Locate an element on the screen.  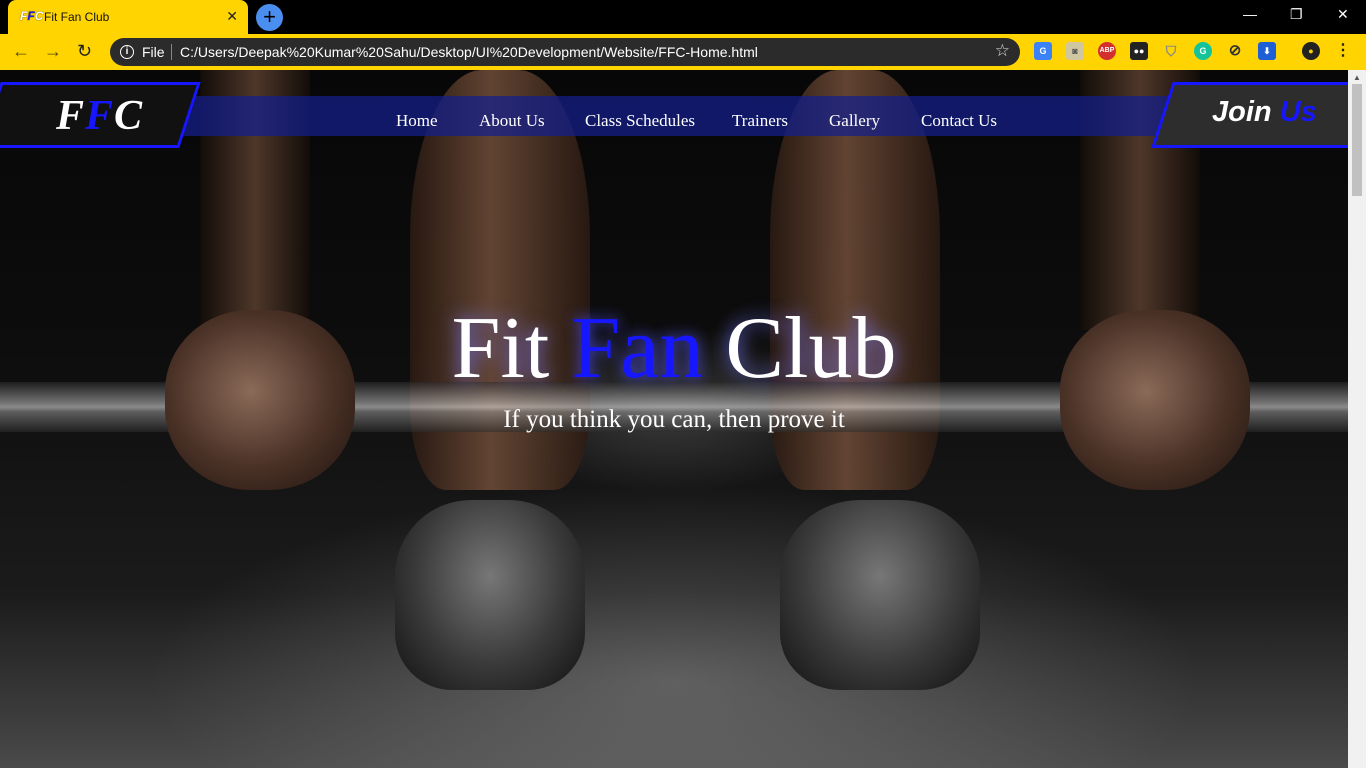
download-icon: ⬇ is located at coordinates (1267, 51).